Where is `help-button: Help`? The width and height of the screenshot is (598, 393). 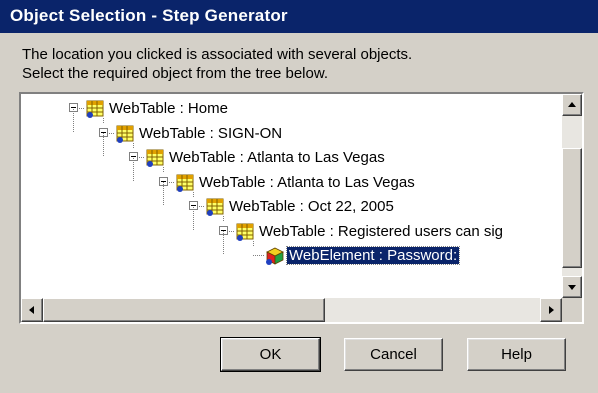
help-button: Help is located at coordinates (516, 354).